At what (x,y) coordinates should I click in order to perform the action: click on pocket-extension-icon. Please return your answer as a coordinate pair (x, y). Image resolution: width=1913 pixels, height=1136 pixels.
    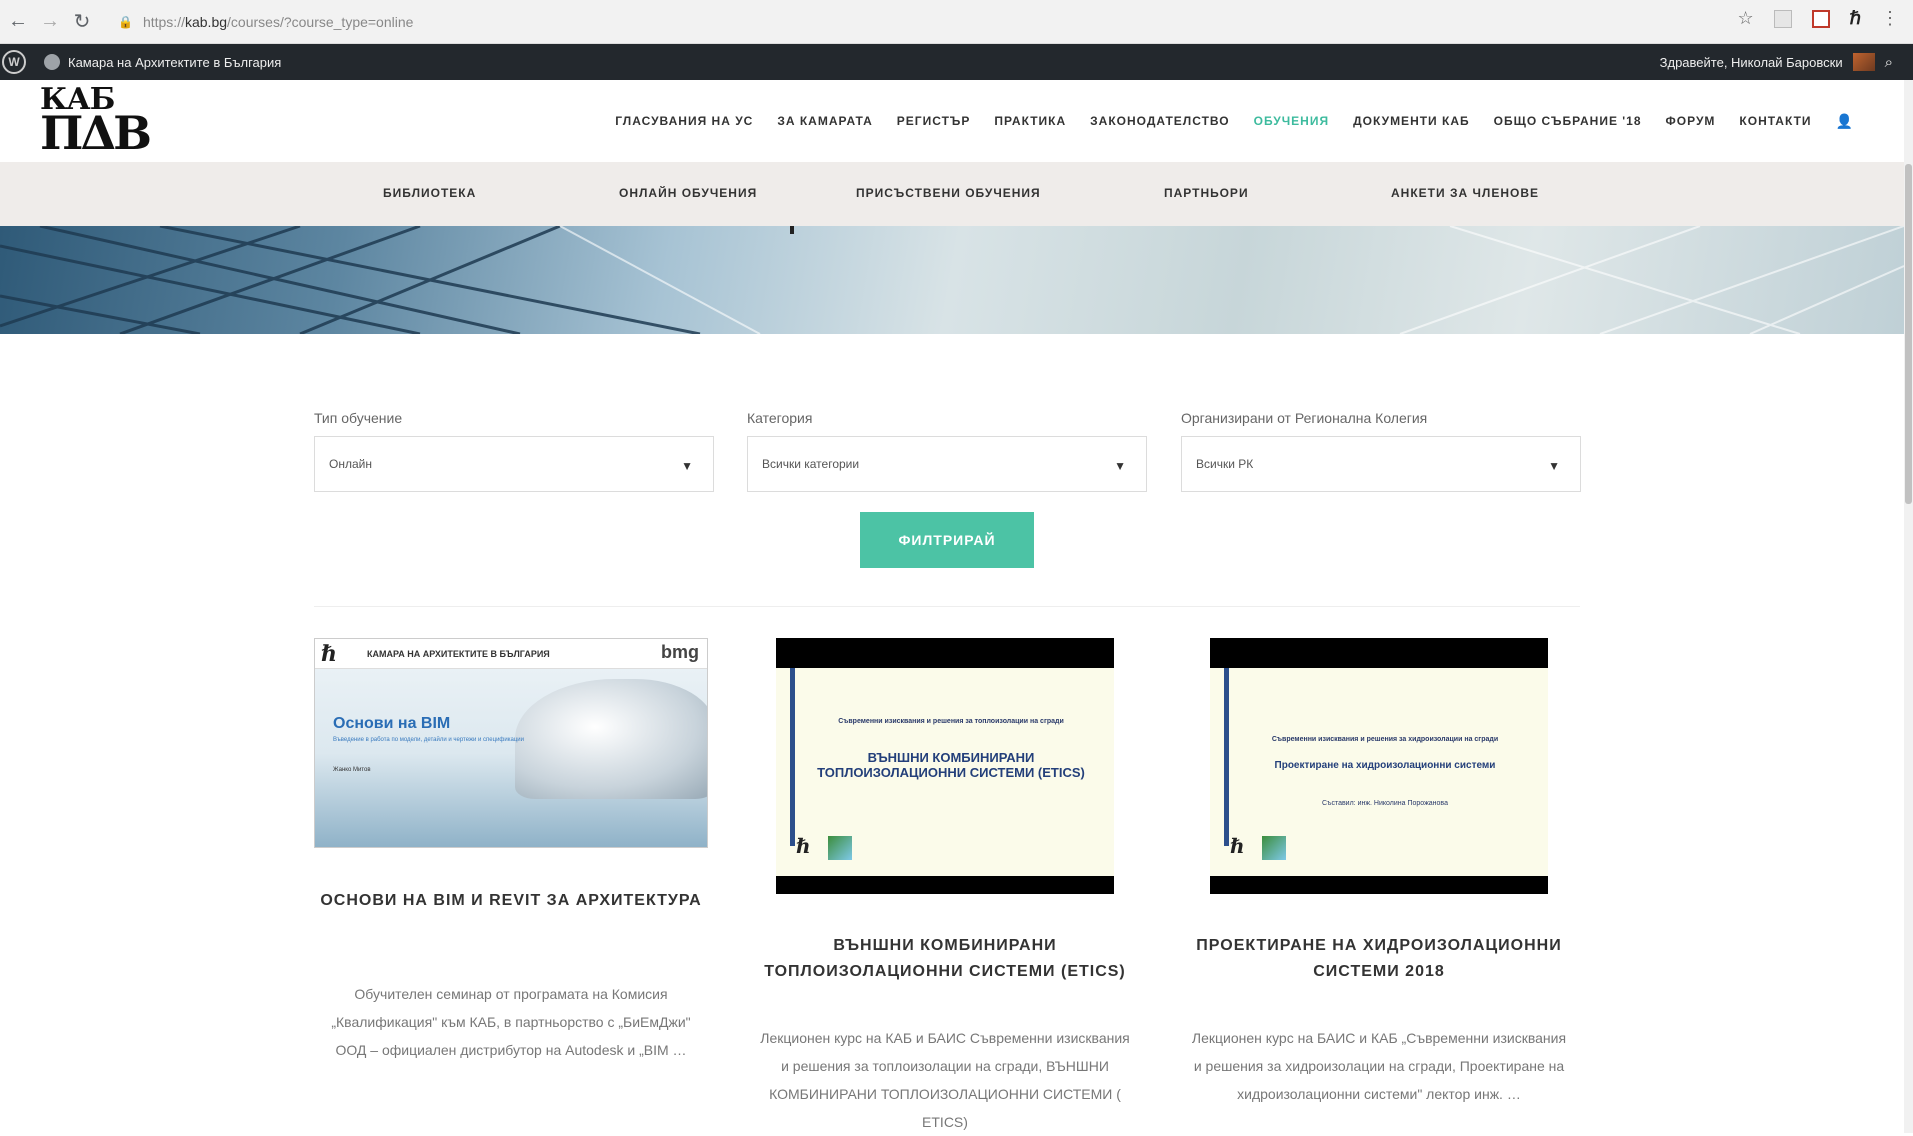
    Looking at the image, I should click on (1820, 18).